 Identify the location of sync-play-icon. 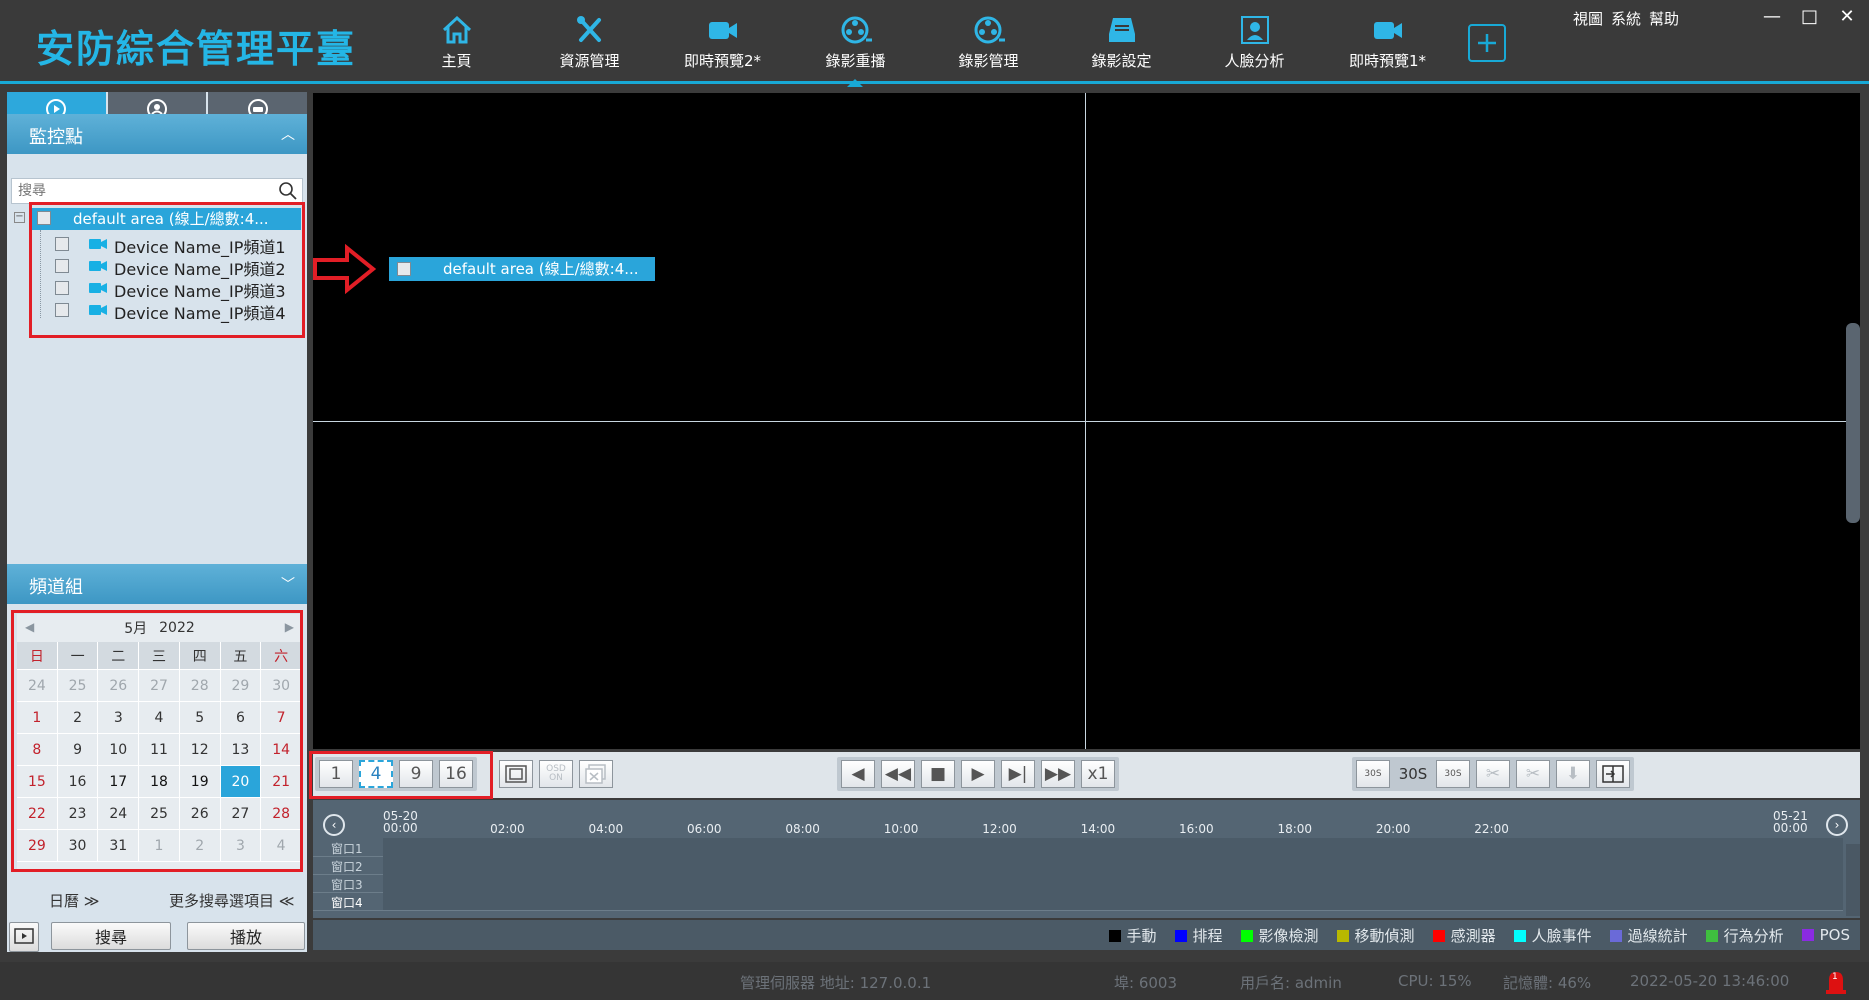
(1613, 774).